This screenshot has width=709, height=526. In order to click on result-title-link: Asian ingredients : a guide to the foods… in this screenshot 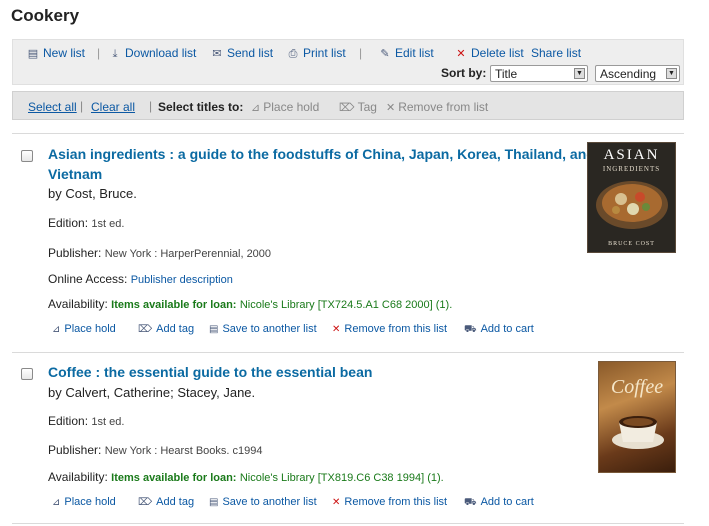, I will do `click(321, 164)`.